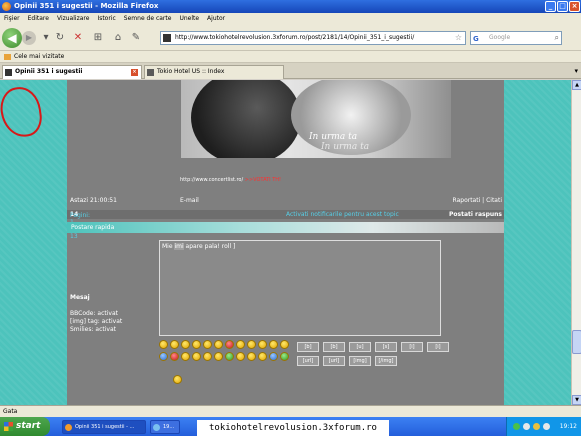  What do you see at coordinates (342, 214) in the screenshot?
I see `notify-link: Activati notificarile pentru acest topic` at bounding box center [342, 214].